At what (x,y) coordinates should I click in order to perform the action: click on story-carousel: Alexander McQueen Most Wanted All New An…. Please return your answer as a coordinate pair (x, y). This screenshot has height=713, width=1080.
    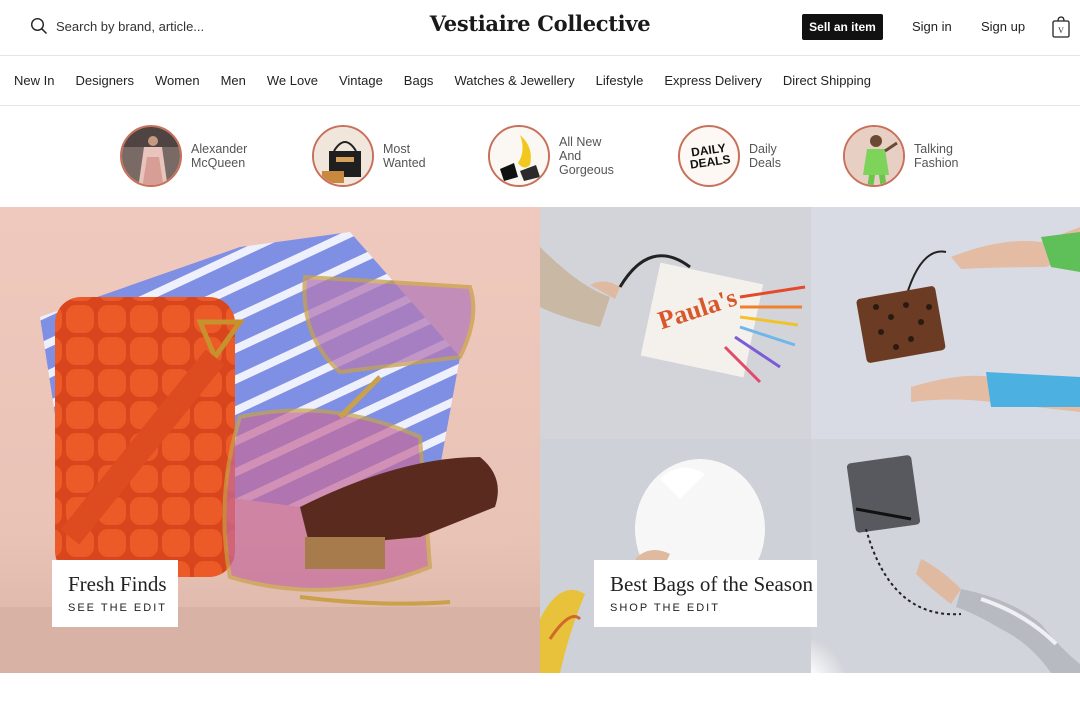
    Looking at the image, I should click on (540, 156).